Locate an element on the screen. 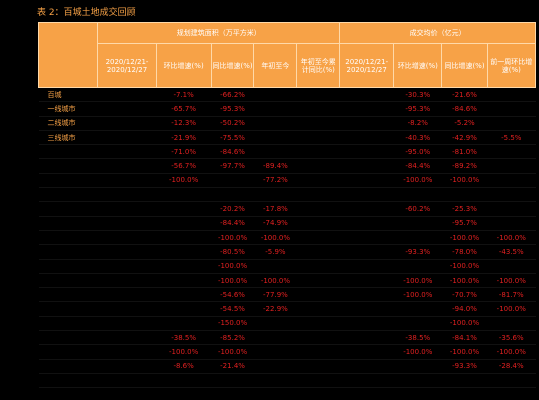 The width and height of the screenshot is (539, 400). table-cell: -74.9% is located at coordinates (275, 223).